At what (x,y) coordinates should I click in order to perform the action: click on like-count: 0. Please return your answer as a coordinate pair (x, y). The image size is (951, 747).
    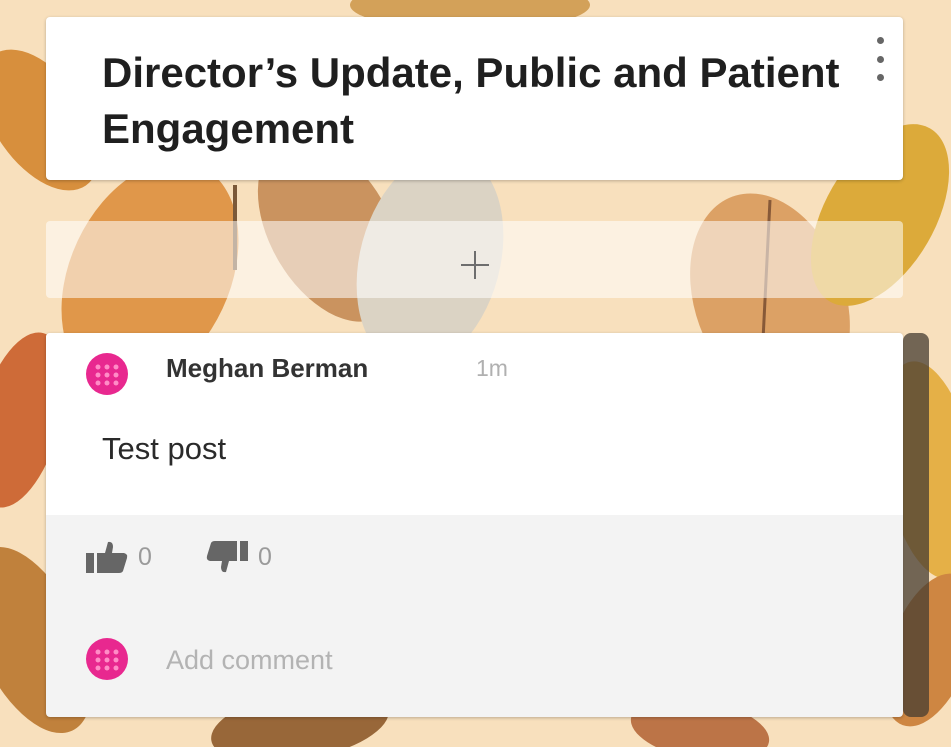
    Looking at the image, I should click on (145, 556).